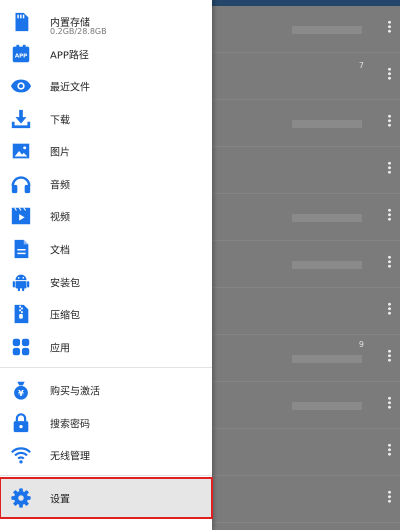 The width and height of the screenshot is (400, 530). I want to click on drawer-item-settings: 设置, so click(106, 498).